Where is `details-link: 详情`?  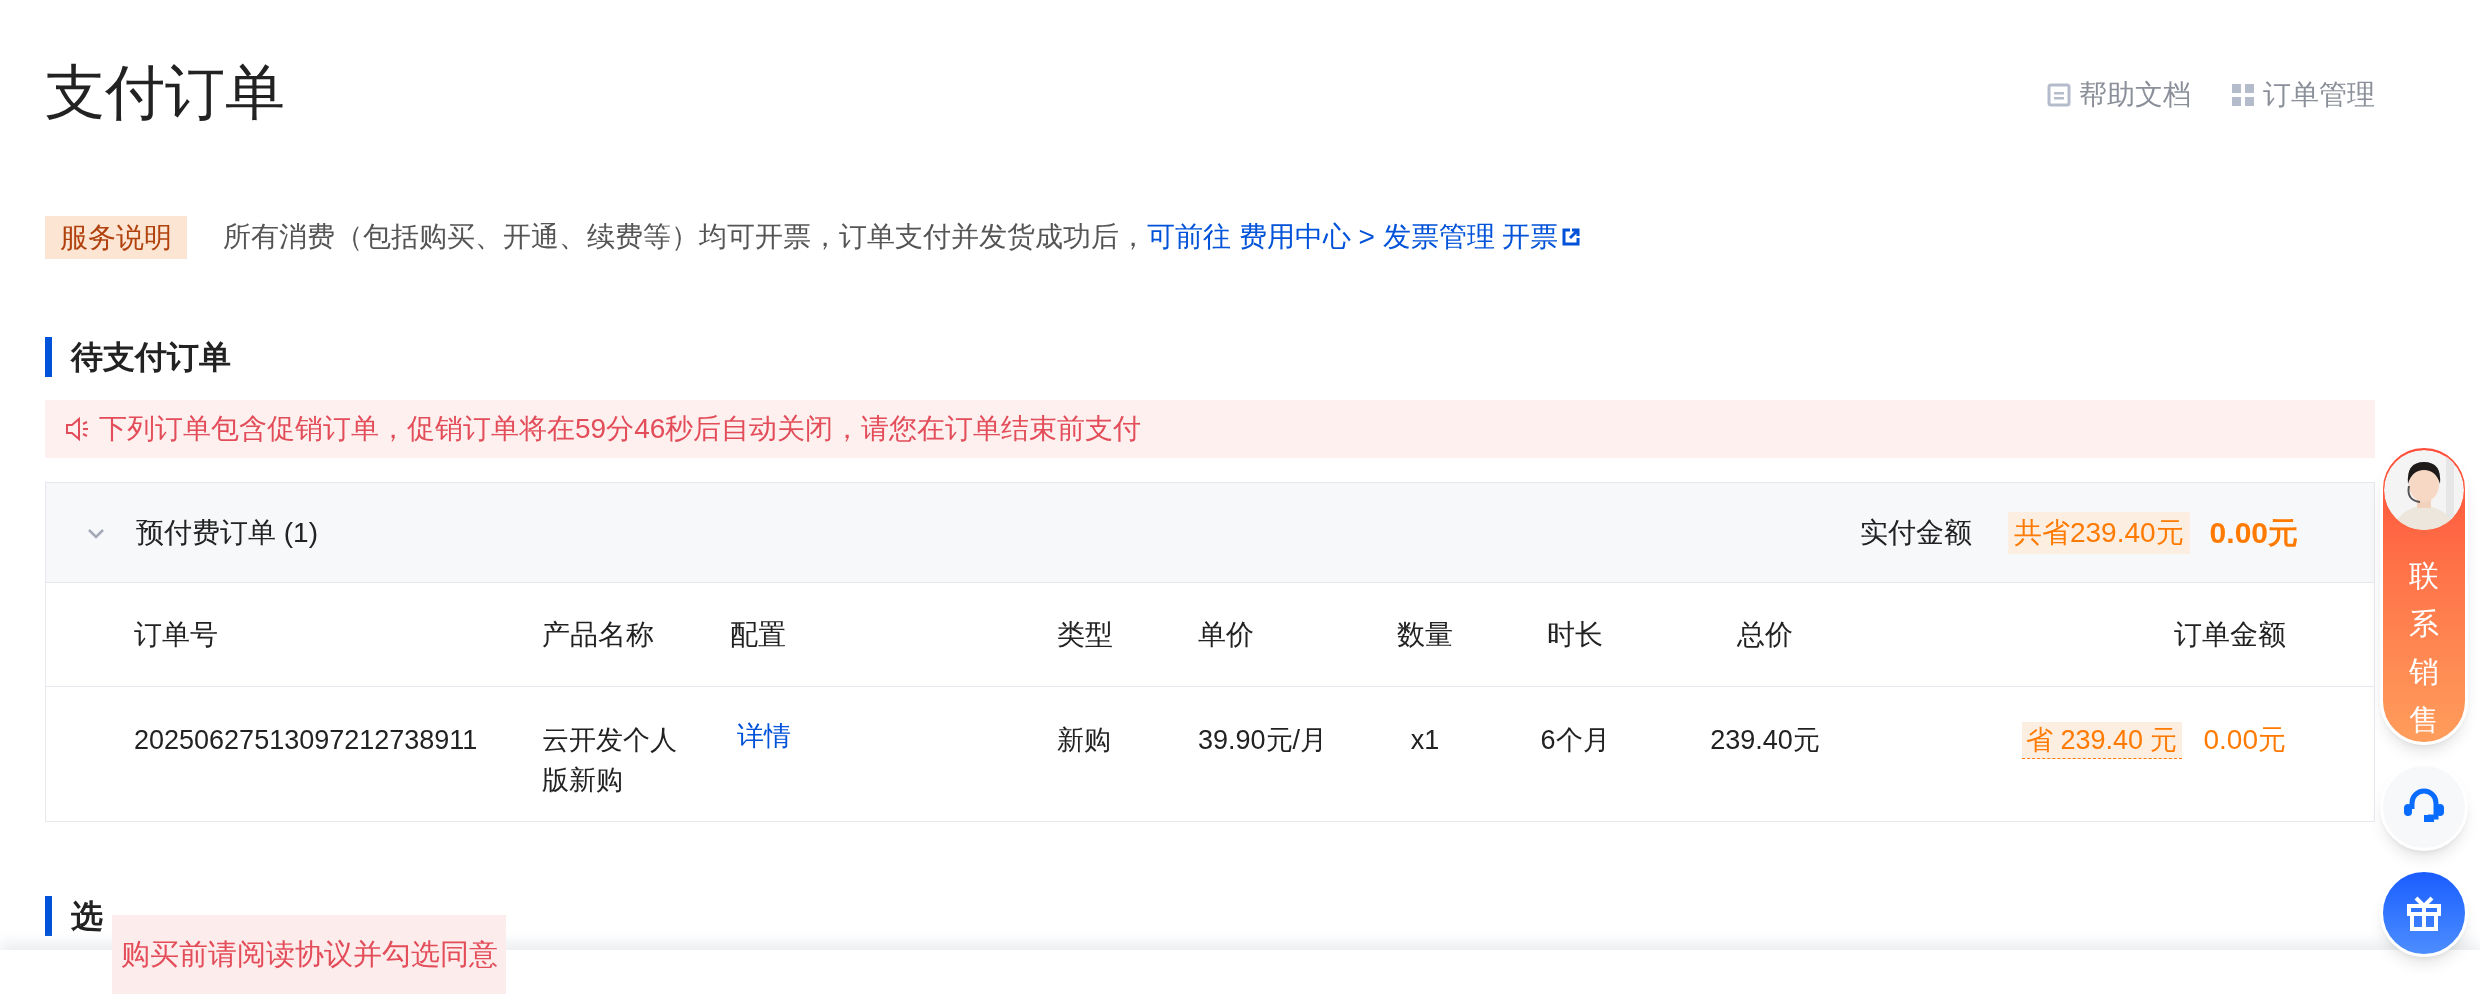
details-link: 详情 is located at coordinates (764, 736).